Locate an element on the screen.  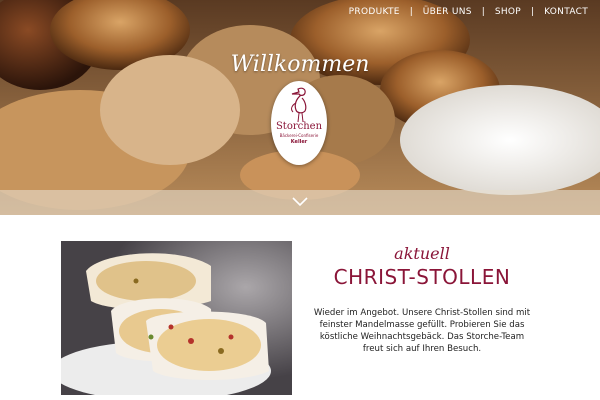
chevron-down-icon is located at coordinates (300, 202).